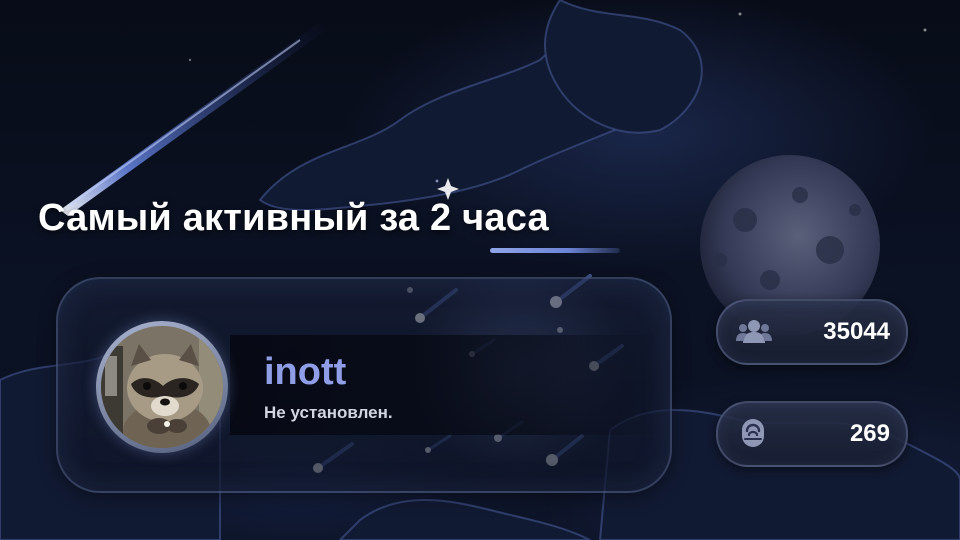  I want to click on raccoon-avatar, so click(162, 387).